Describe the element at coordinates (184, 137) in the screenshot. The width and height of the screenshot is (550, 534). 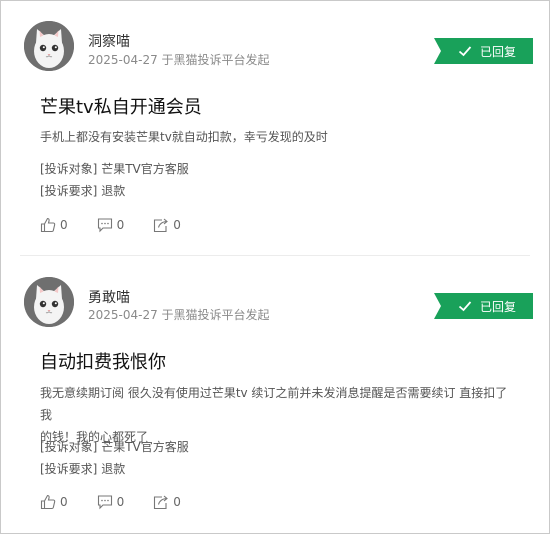
I see `complaint-description: 手机上都没有安装芒果tv就自动扣款，幸亏发现的及时` at that location.